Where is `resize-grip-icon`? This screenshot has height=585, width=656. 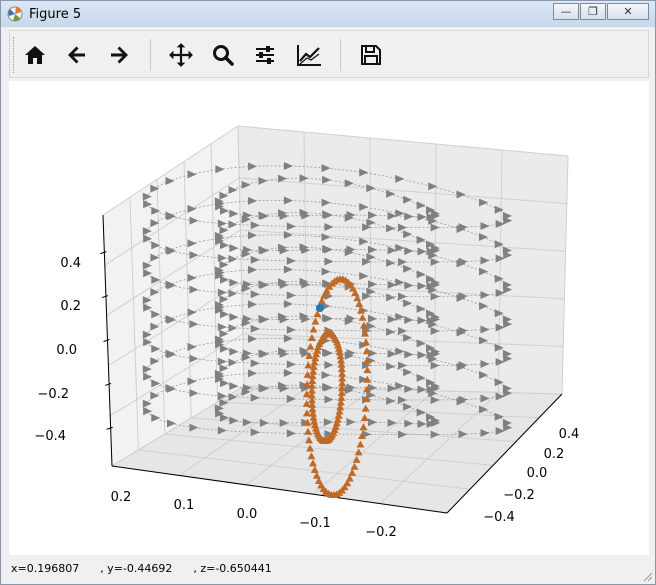
resize-grip-icon is located at coordinates (647, 576).